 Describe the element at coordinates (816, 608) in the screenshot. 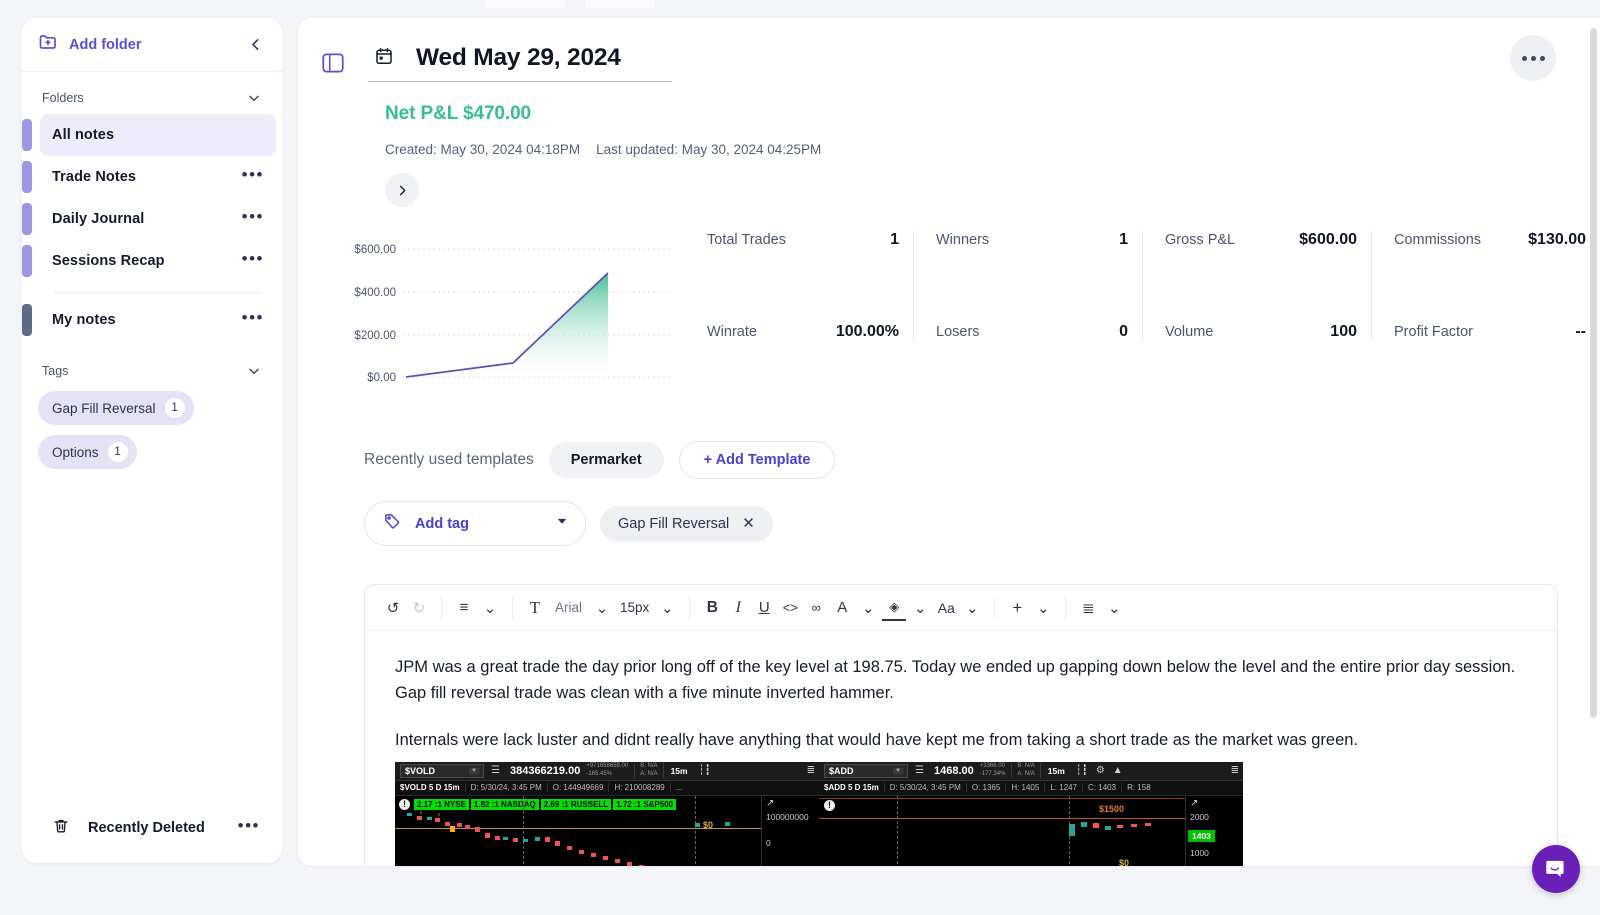

I see `link-icon: ∞` at that location.